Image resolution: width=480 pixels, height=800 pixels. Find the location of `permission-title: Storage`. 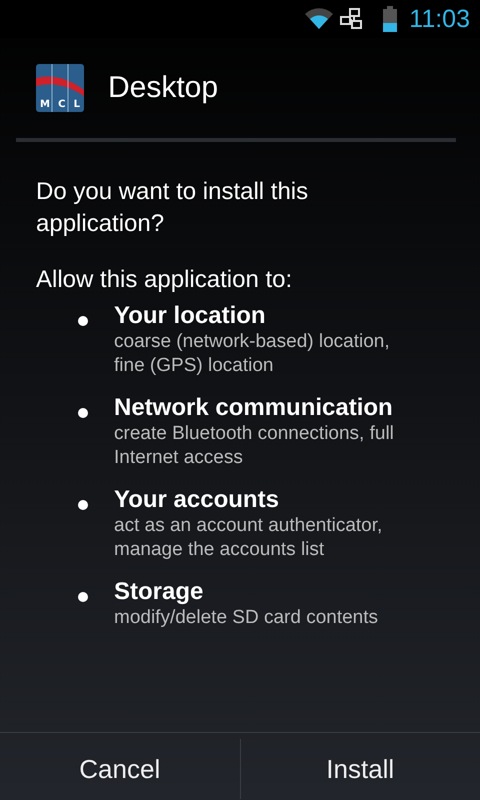

permission-title: Storage is located at coordinates (159, 592).